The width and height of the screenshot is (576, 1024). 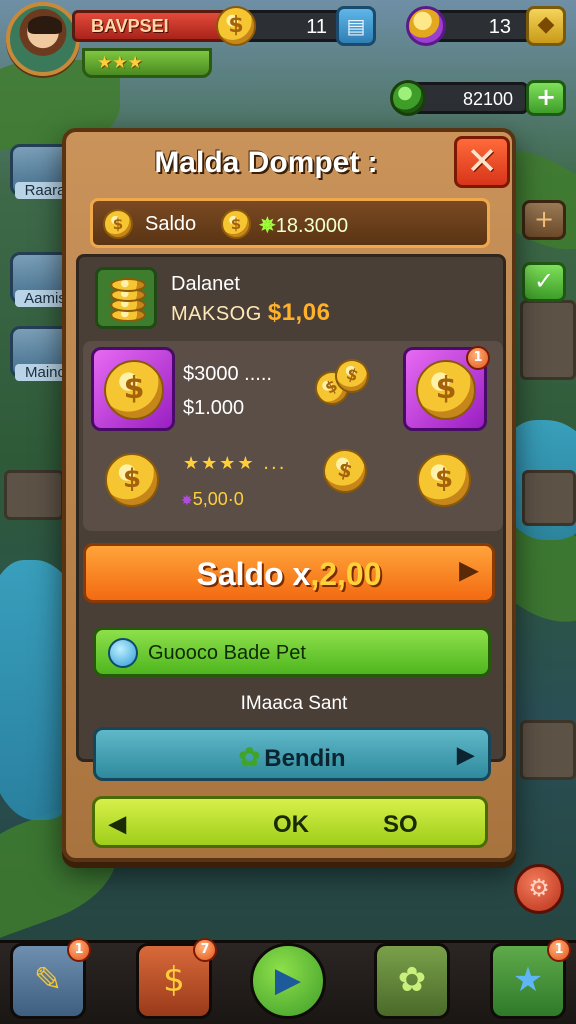 I want to click on saldo-multiplier-button: Saldo x,2,00 ▶, so click(x=289, y=573).